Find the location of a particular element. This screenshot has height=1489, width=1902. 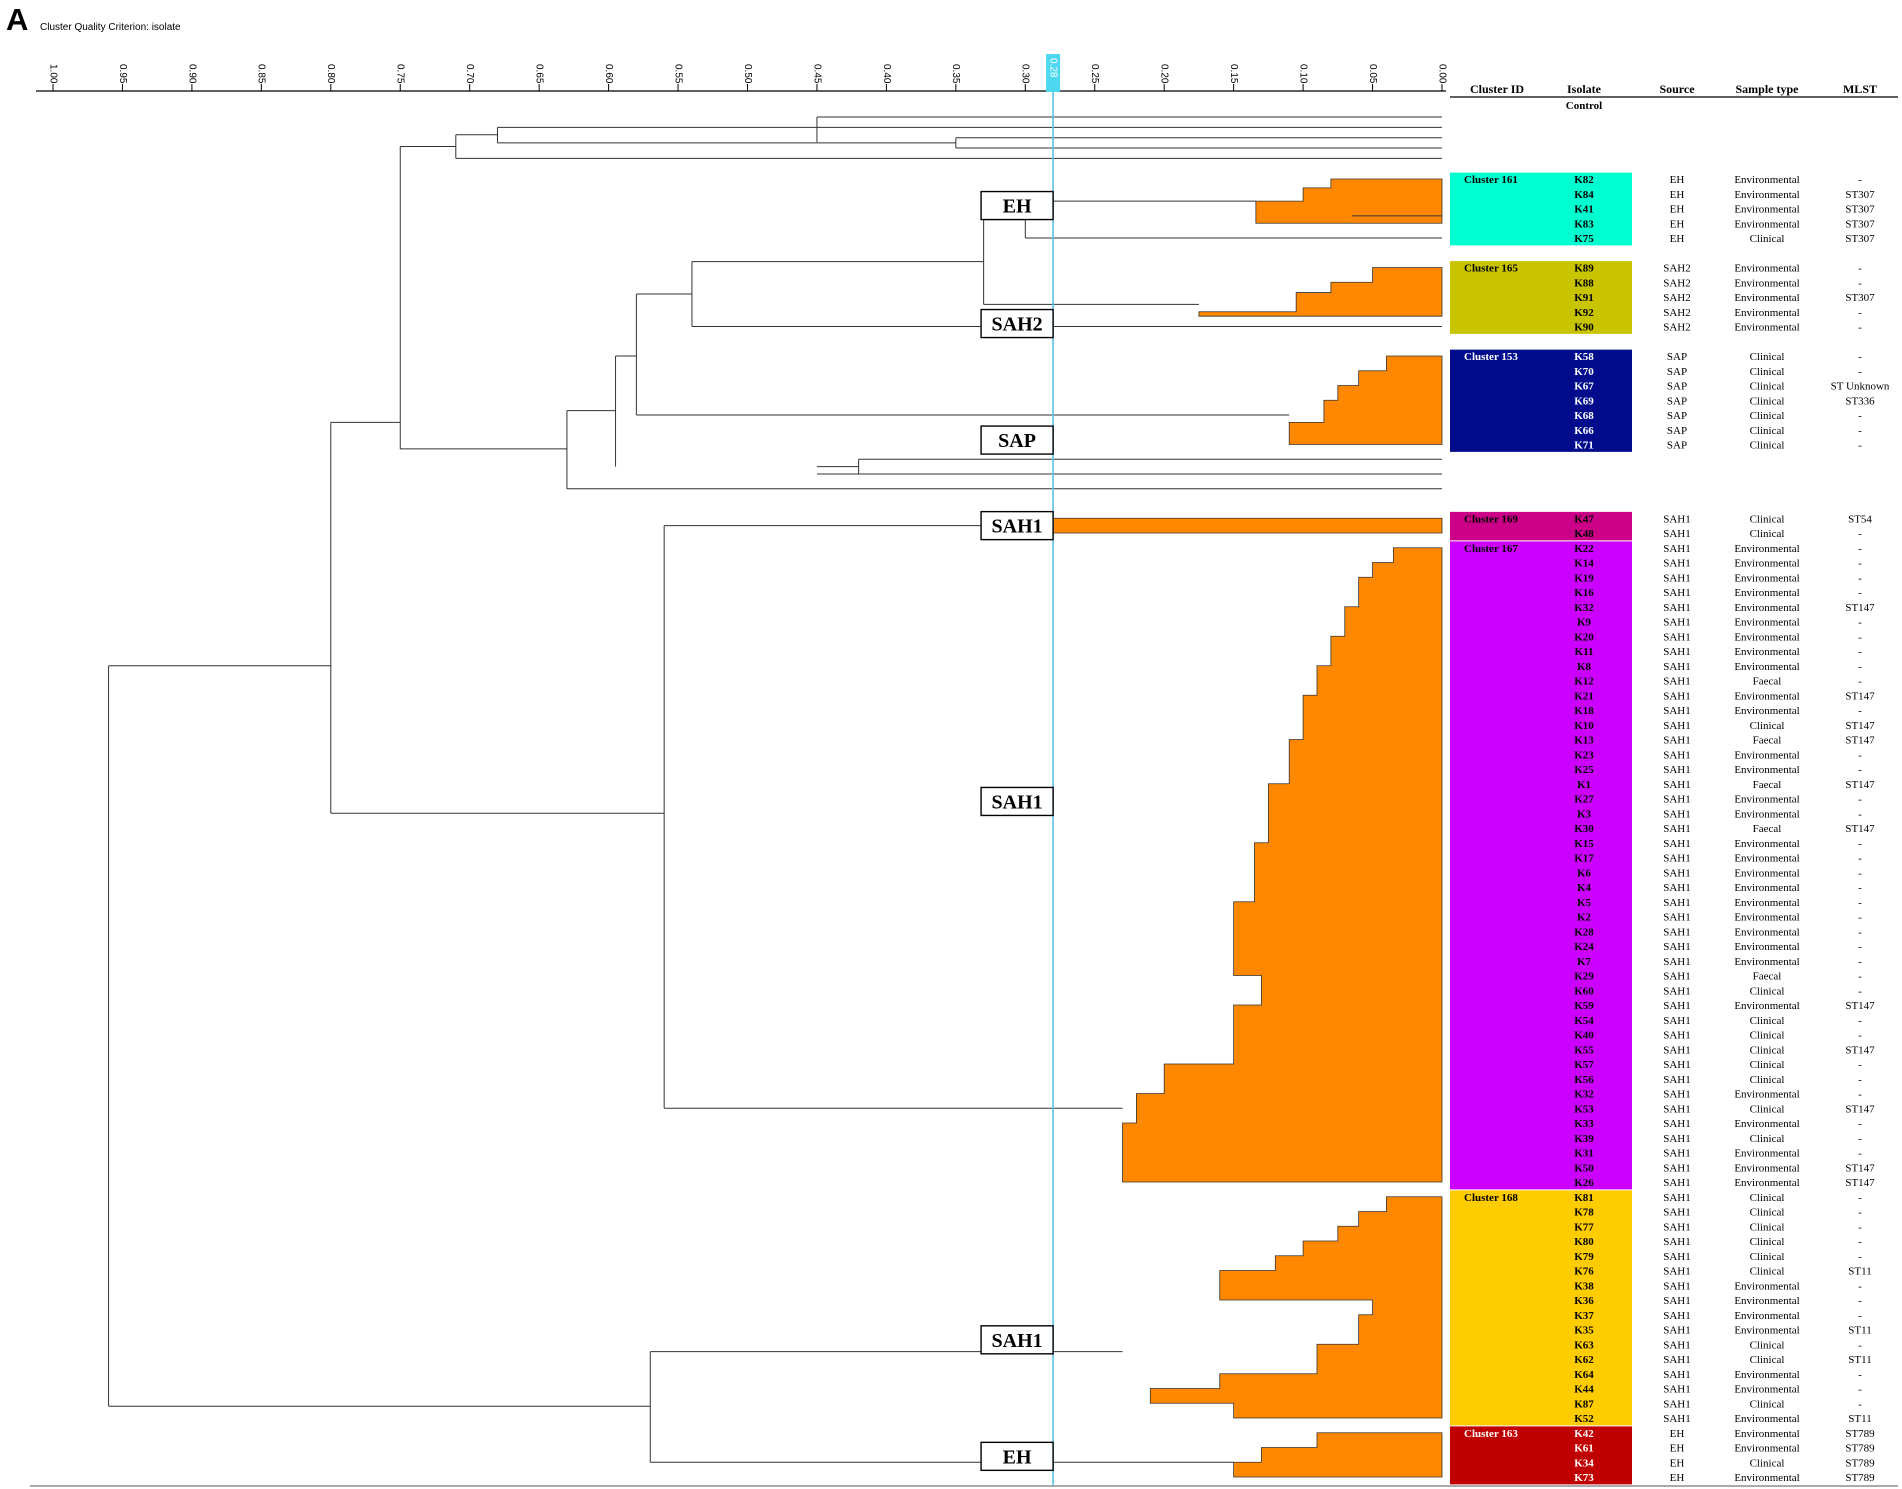

header-source: Source is located at coordinates (1677, 89).